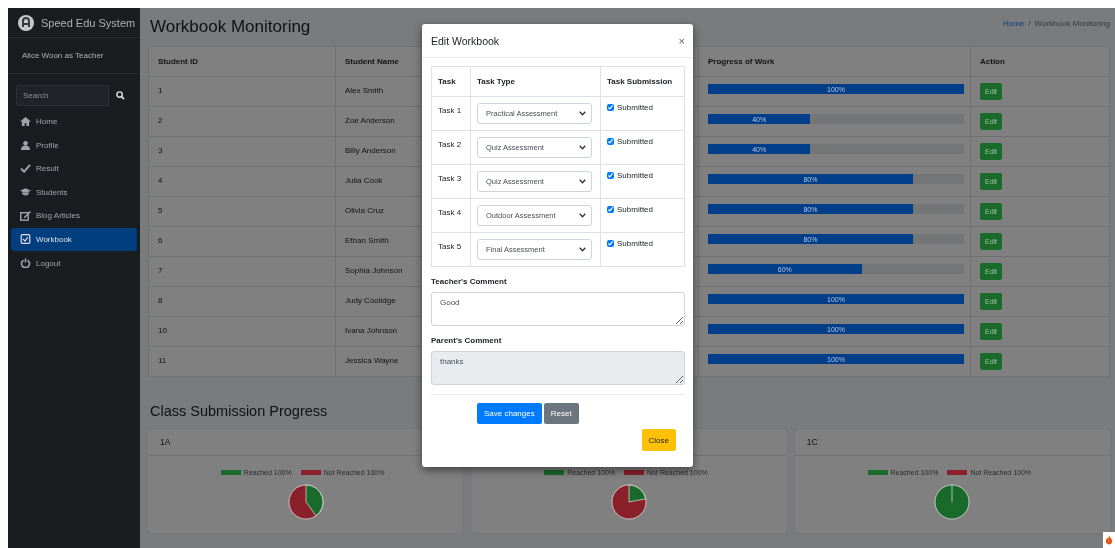 This screenshot has width=1115, height=548. Describe the element at coordinates (536, 81) in the screenshot. I see `column-header: Task Type` at that location.